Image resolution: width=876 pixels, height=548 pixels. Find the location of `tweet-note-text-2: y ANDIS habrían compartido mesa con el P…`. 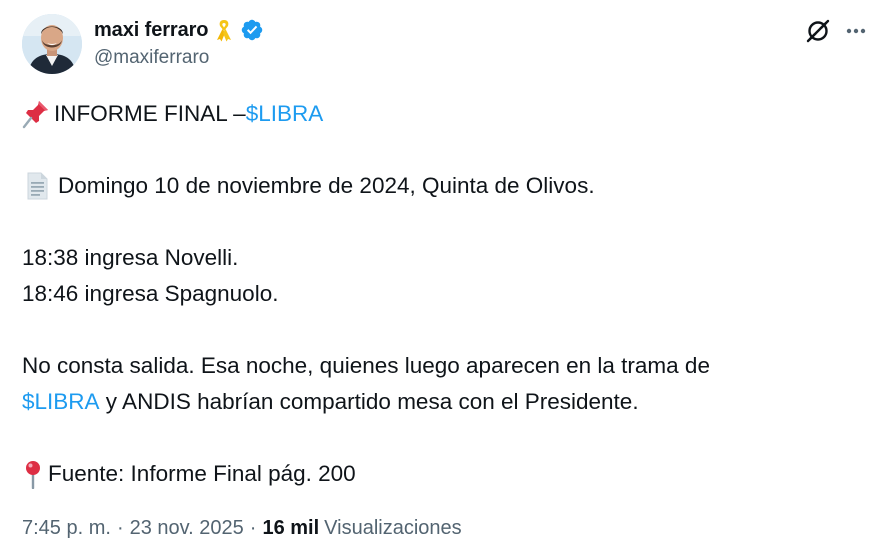

tweet-note-text-2: y ANDIS habrían compartido mesa con el P… is located at coordinates (369, 401).